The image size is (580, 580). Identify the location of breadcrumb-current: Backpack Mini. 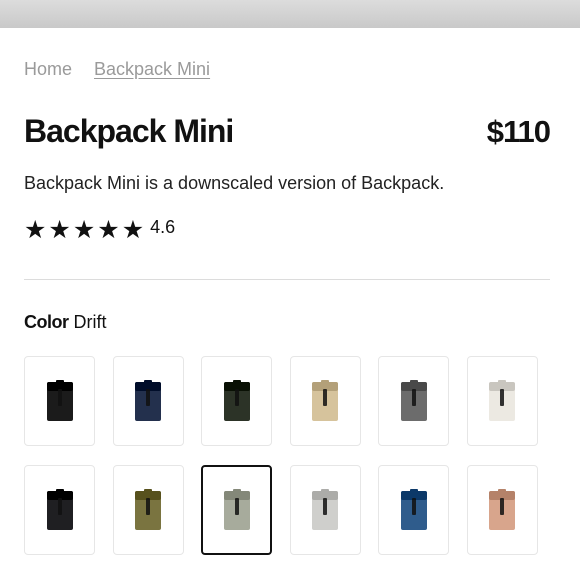
(152, 69).